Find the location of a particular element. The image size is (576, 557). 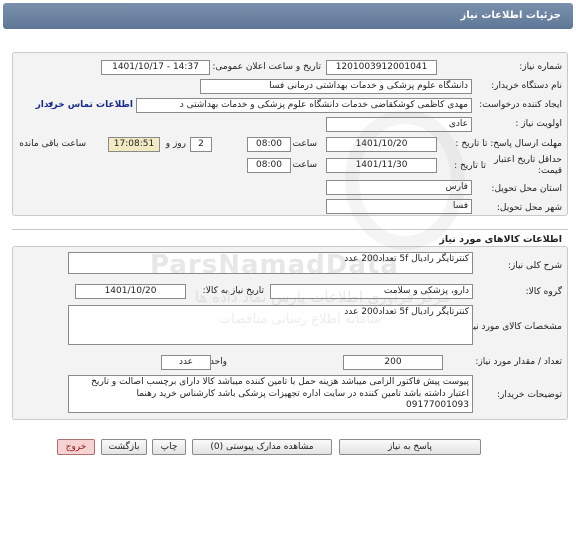

deadline-date-field: 1401/10/20 is located at coordinates (381, 144).